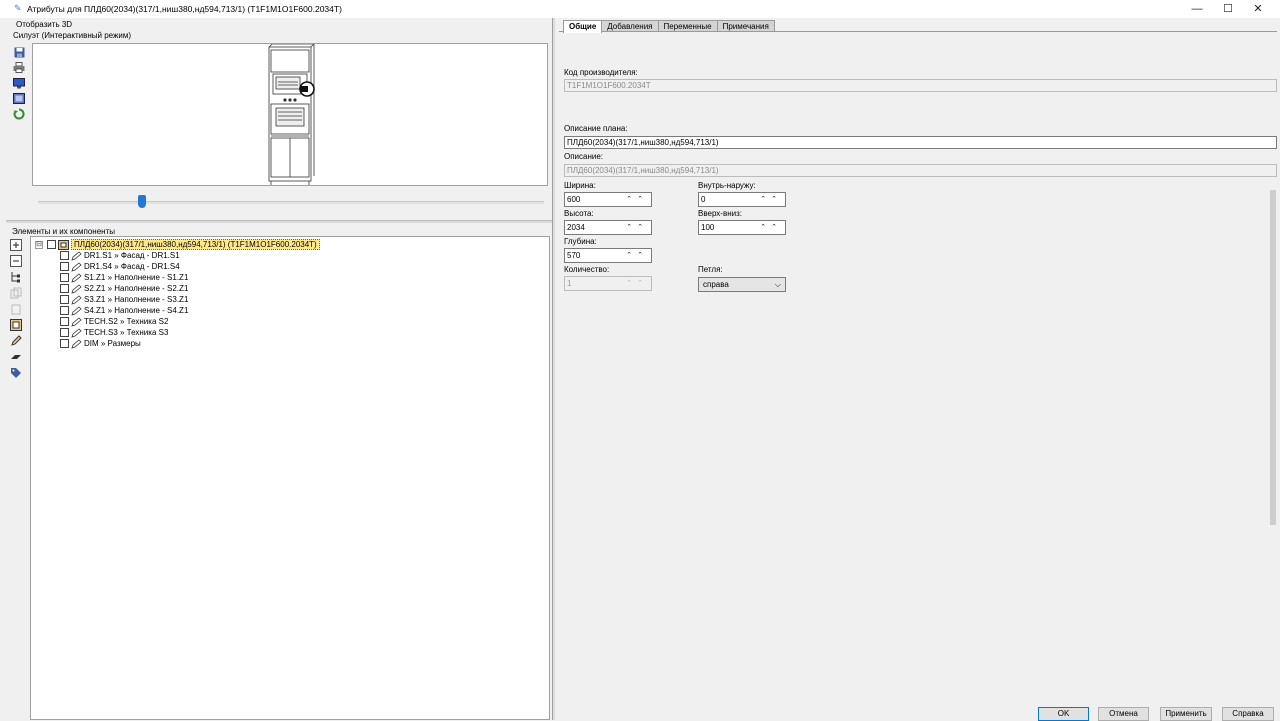 Image resolution: width=1280 pixels, height=721 pixels. What do you see at coordinates (584, 156) in the screenshot?
I see `description-label: Описание:` at bounding box center [584, 156].